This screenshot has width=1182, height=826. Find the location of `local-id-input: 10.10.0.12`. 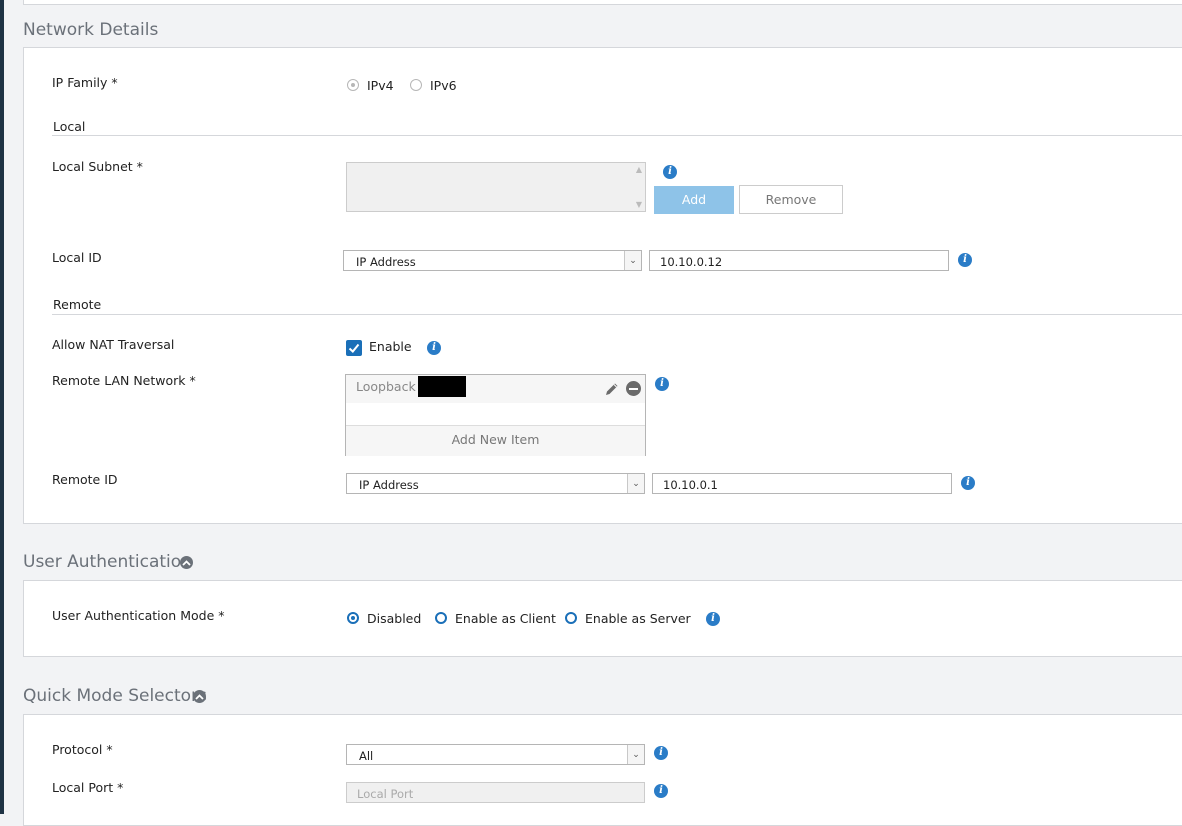

local-id-input: 10.10.0.12 is located at coordinates (799, 260).